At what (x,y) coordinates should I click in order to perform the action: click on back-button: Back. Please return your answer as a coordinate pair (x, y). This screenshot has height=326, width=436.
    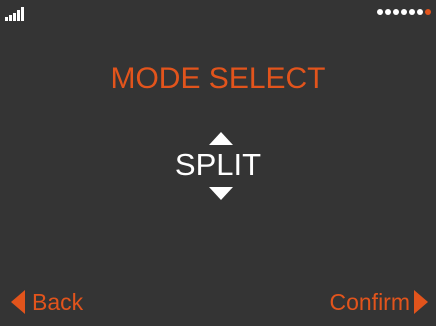
    Looking at the image, I should click on (47, 302).